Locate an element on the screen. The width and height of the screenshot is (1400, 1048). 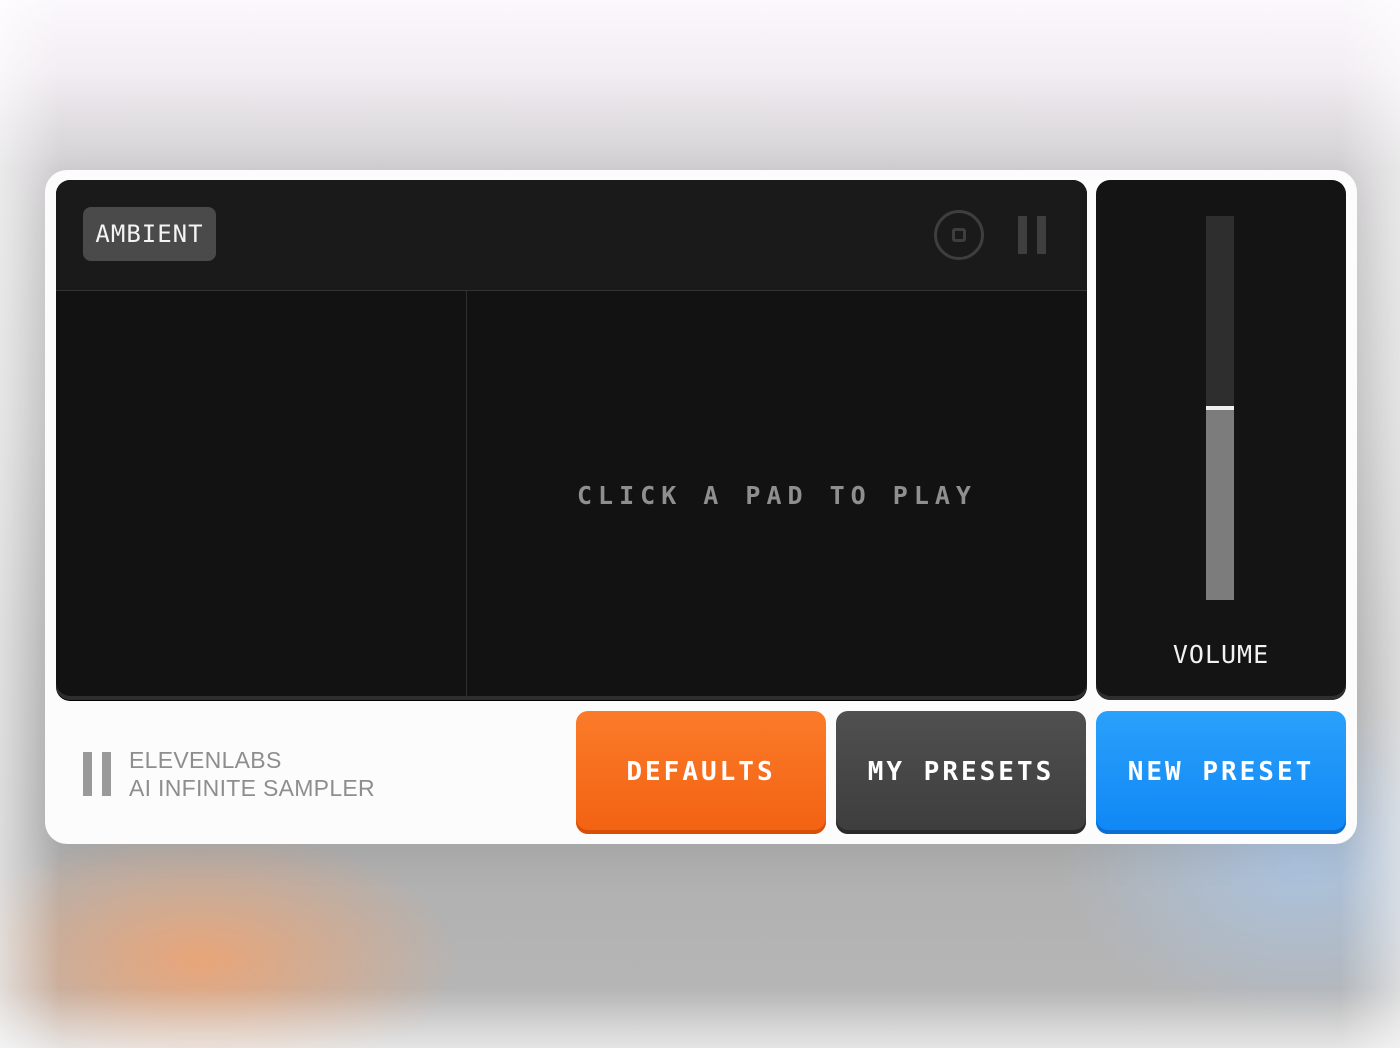
volume-fill is located at coordinates (1220, 504).